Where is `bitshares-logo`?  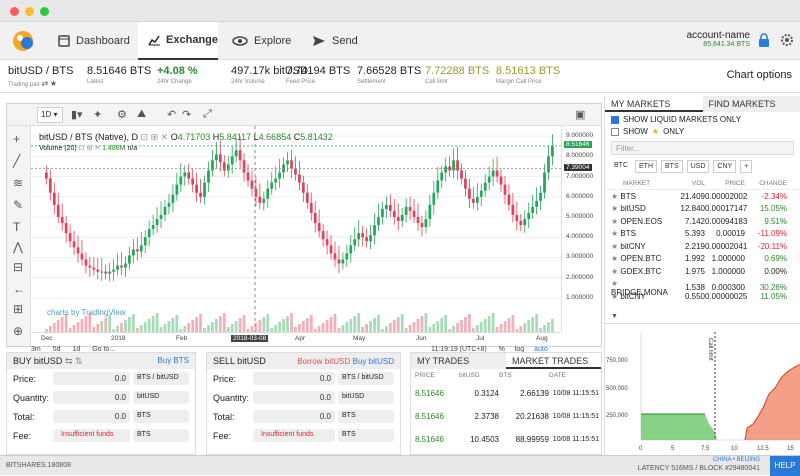
bitshares-logo is located at coordinates (23, 41).